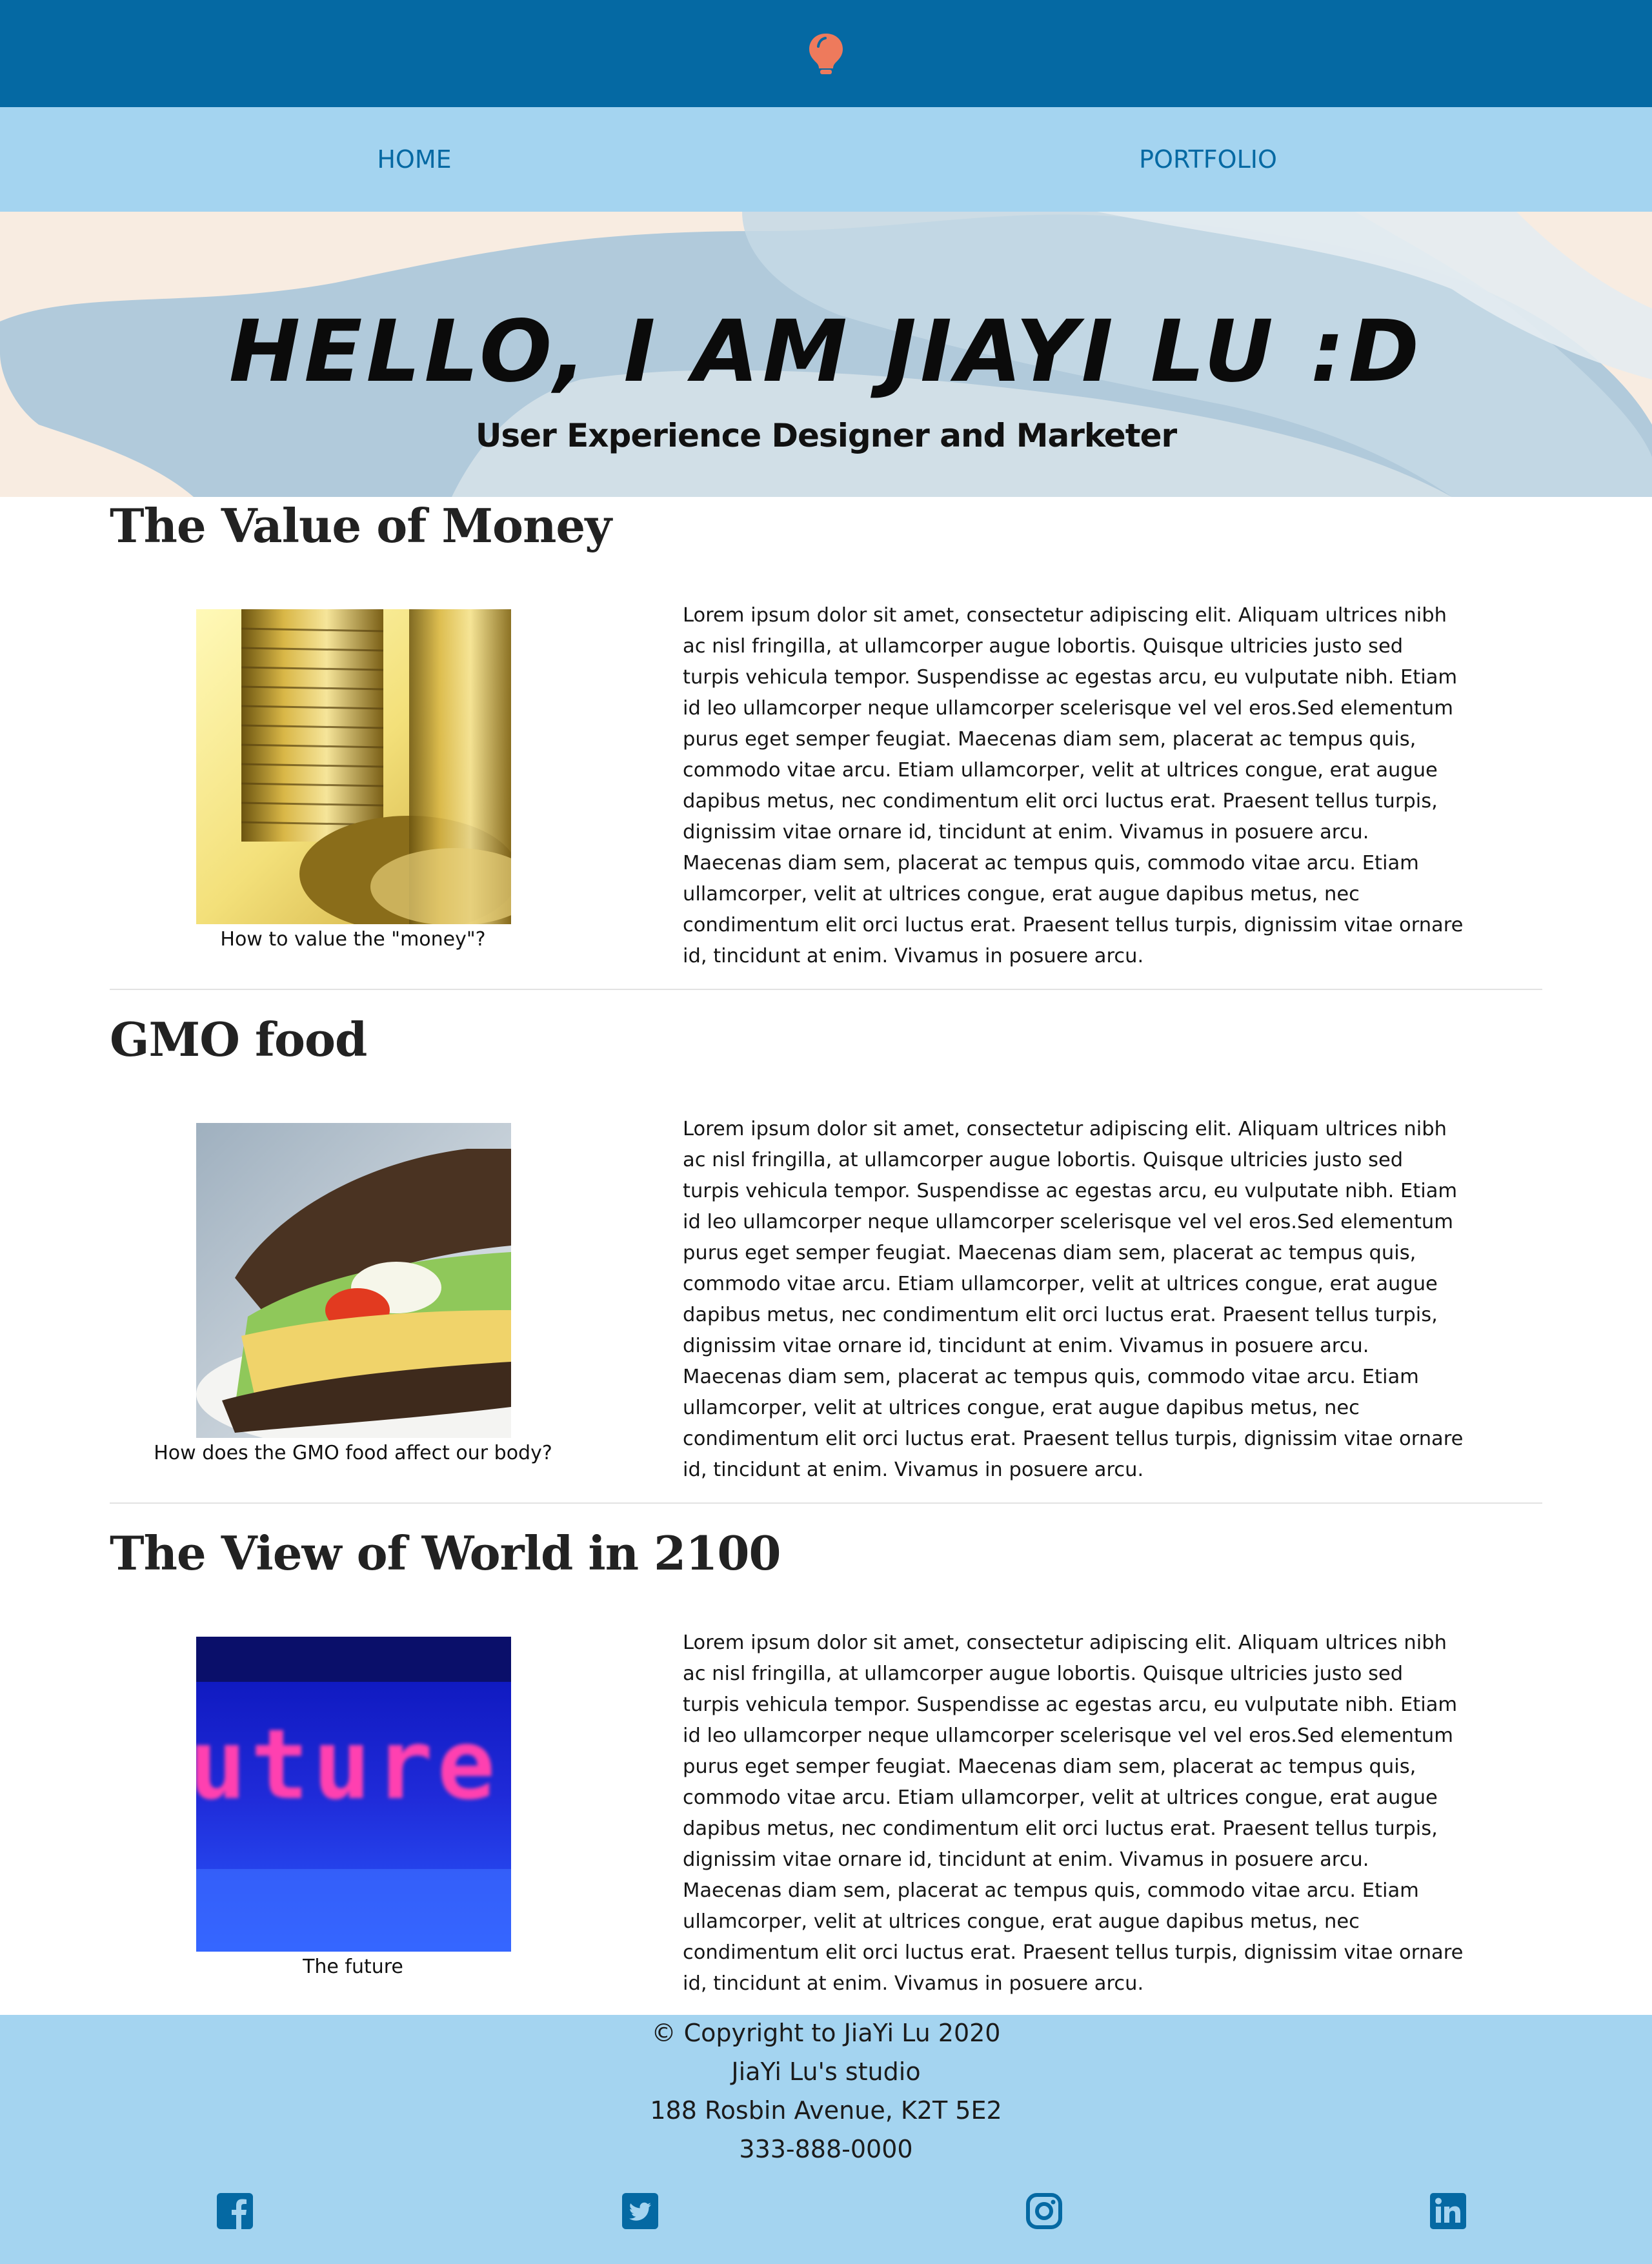 Image resolution: width=1652 pixels, height=2264 pixels. Describe the element at coordinates (826, 159) in the screenshot. I see `main-nav: HOME PORTFOLIO` at that location.